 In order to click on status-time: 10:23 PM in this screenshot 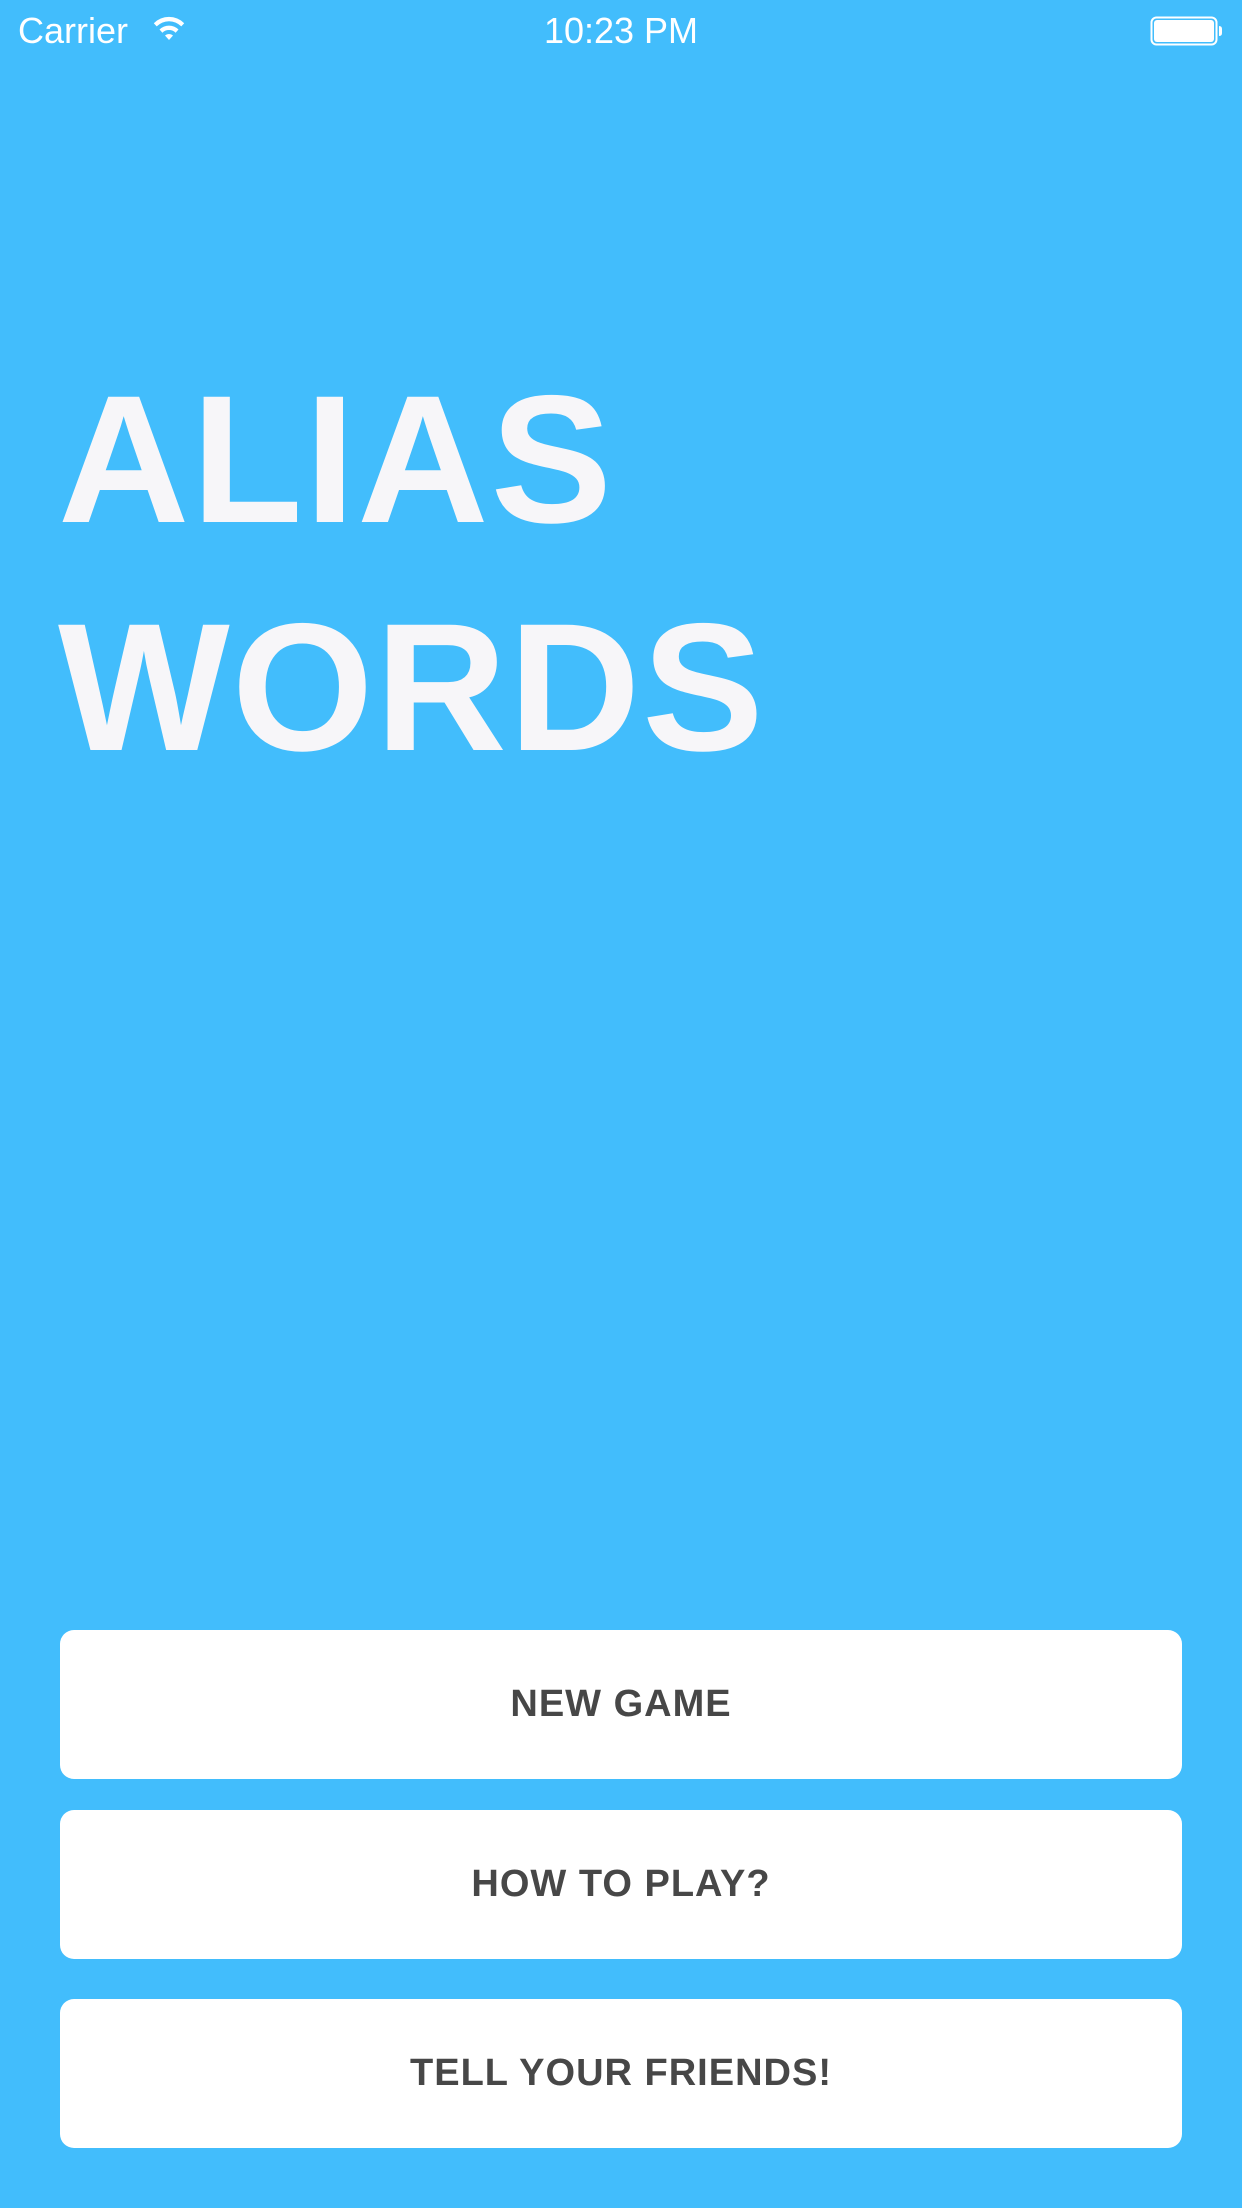, I will do `click(621, 30)`.